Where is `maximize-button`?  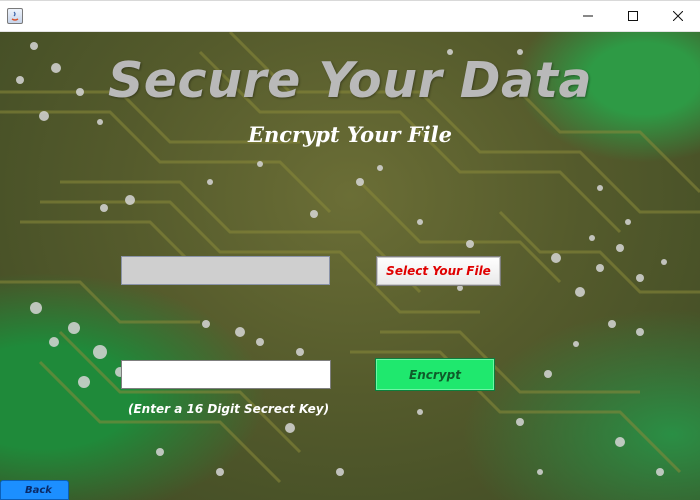
maximize-button is located at coordinates (633, 16).